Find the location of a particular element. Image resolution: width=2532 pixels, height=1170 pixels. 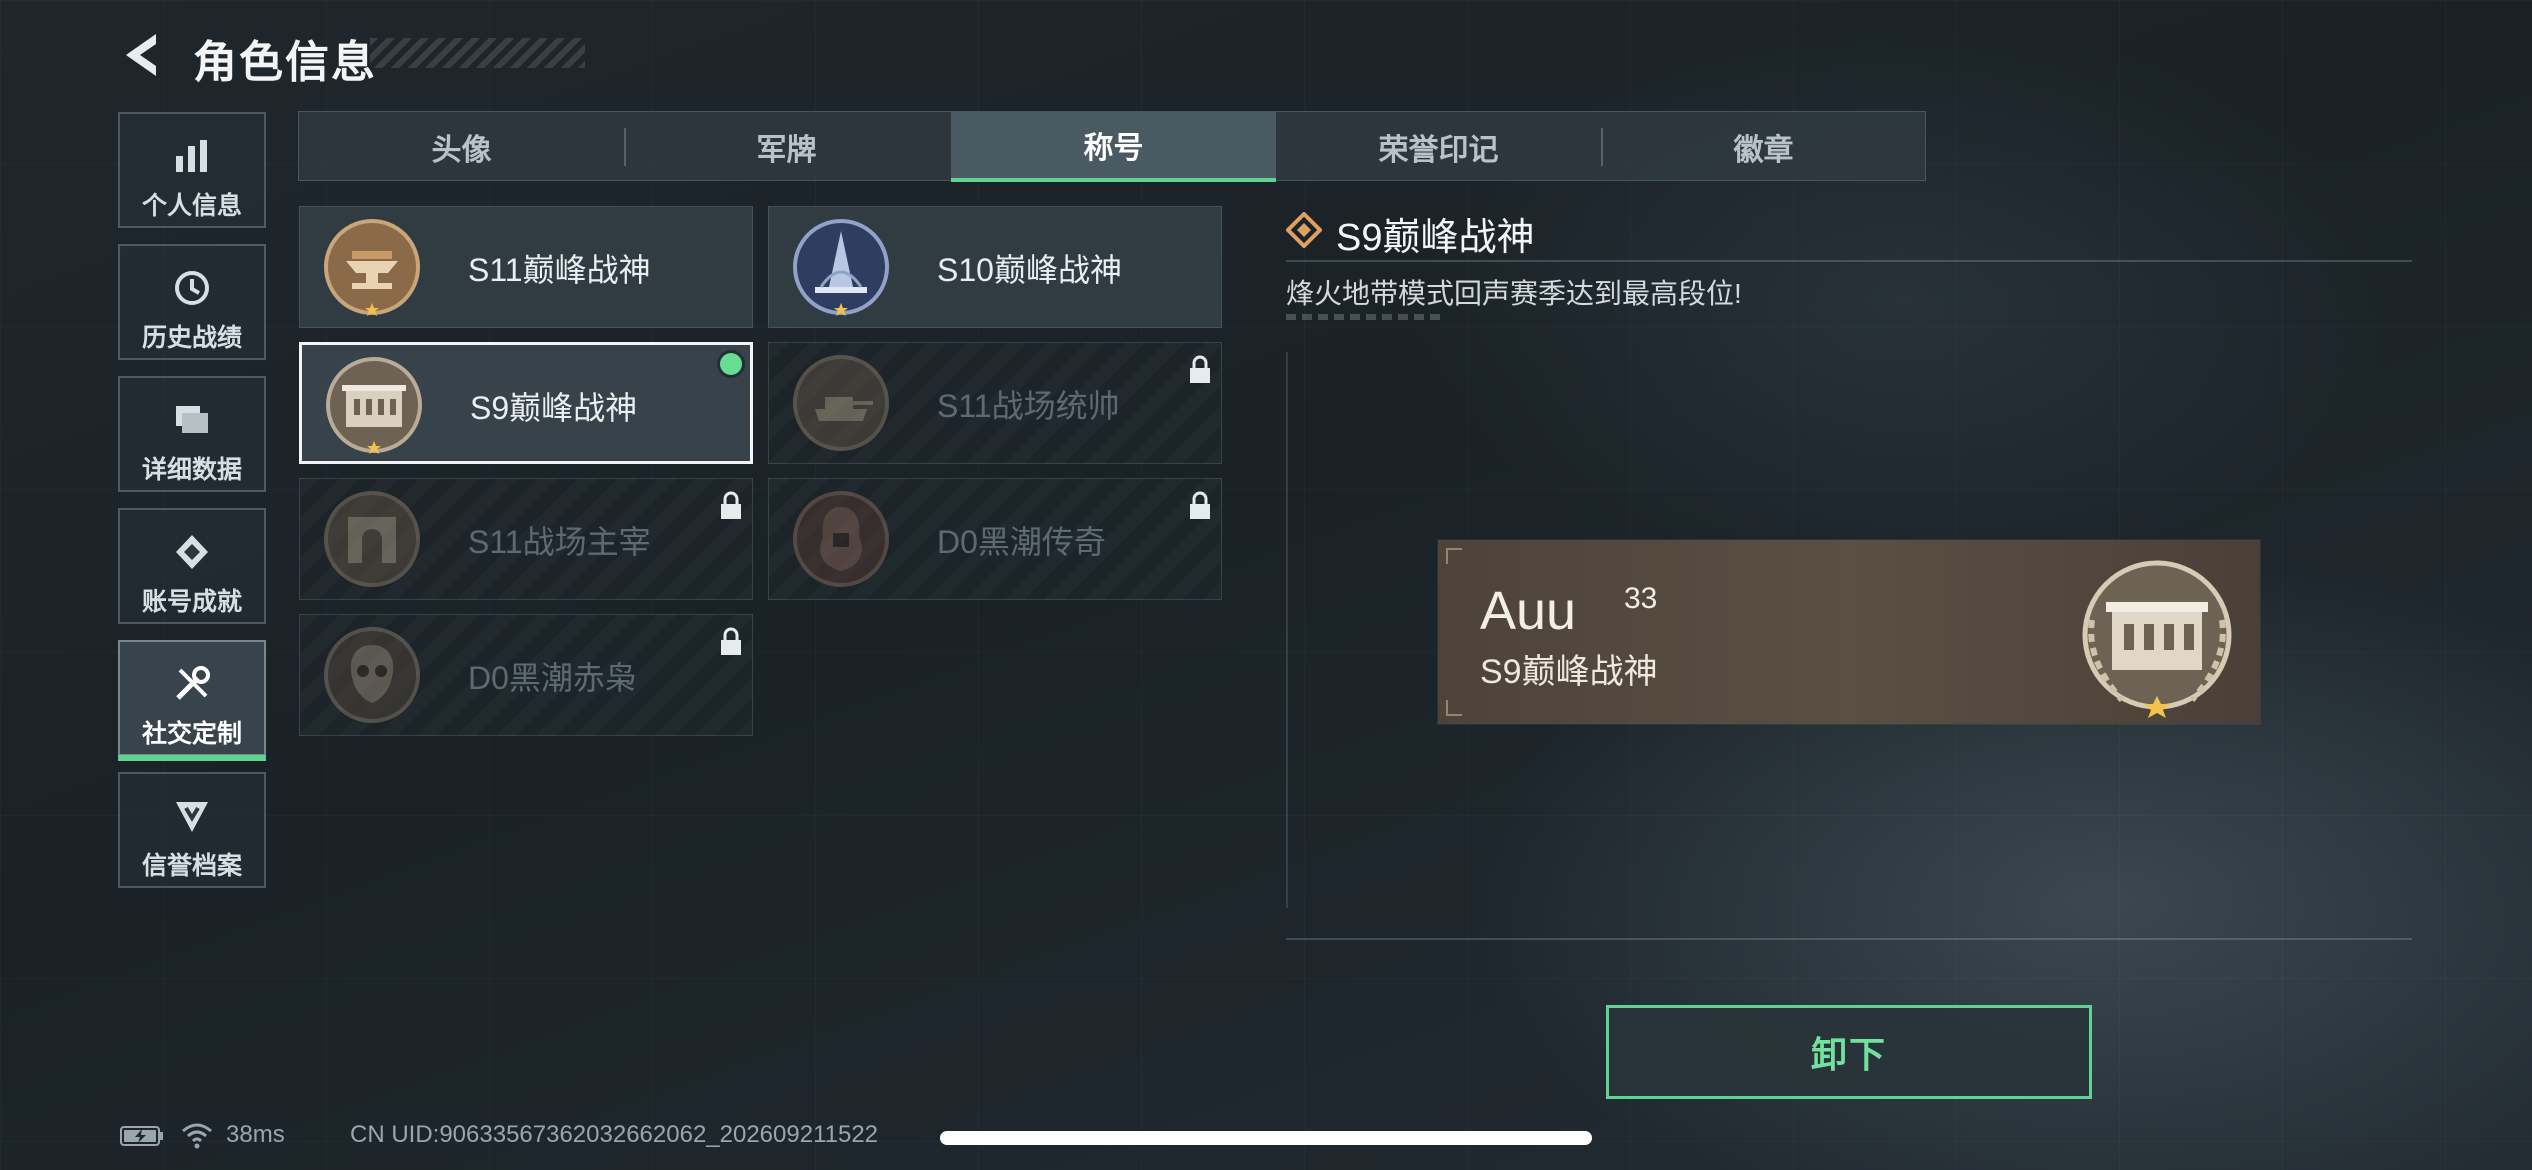

sidebar-item-label: 个人信息 is located at coordinates (191, 206).